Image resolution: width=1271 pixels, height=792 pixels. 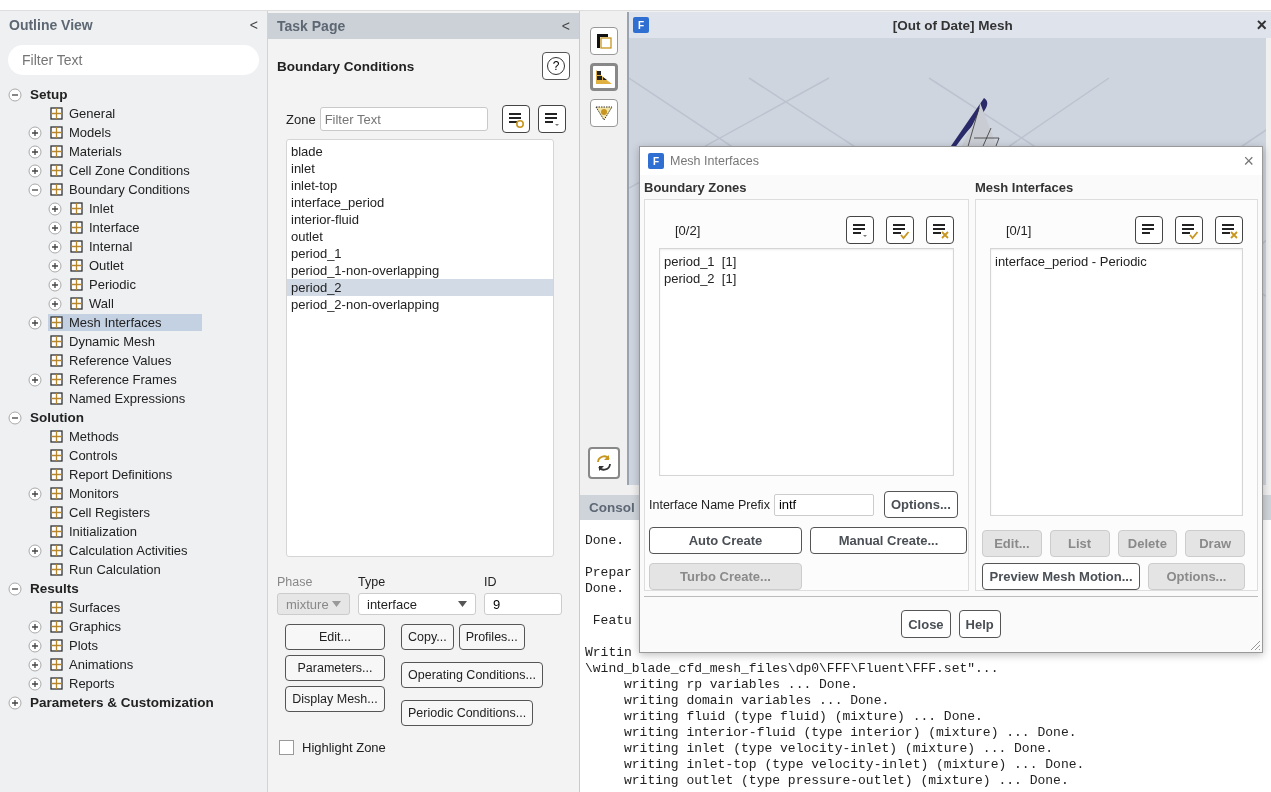 What do you see at coordinates (515, 119) in the screenshot?
I see `filter-button` at bounding box center [515, 119].